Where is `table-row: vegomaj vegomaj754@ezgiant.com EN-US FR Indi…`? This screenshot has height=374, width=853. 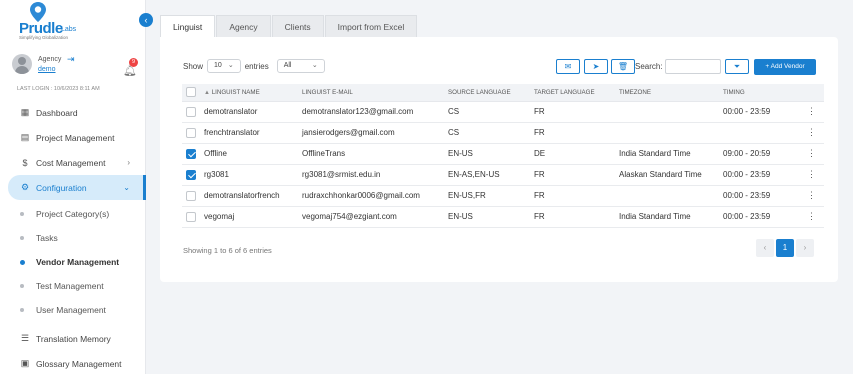 table-row: vegomaj vegomaj754@ezgiant.com EN-US FR Indi… is located at coordinates (503, 217).